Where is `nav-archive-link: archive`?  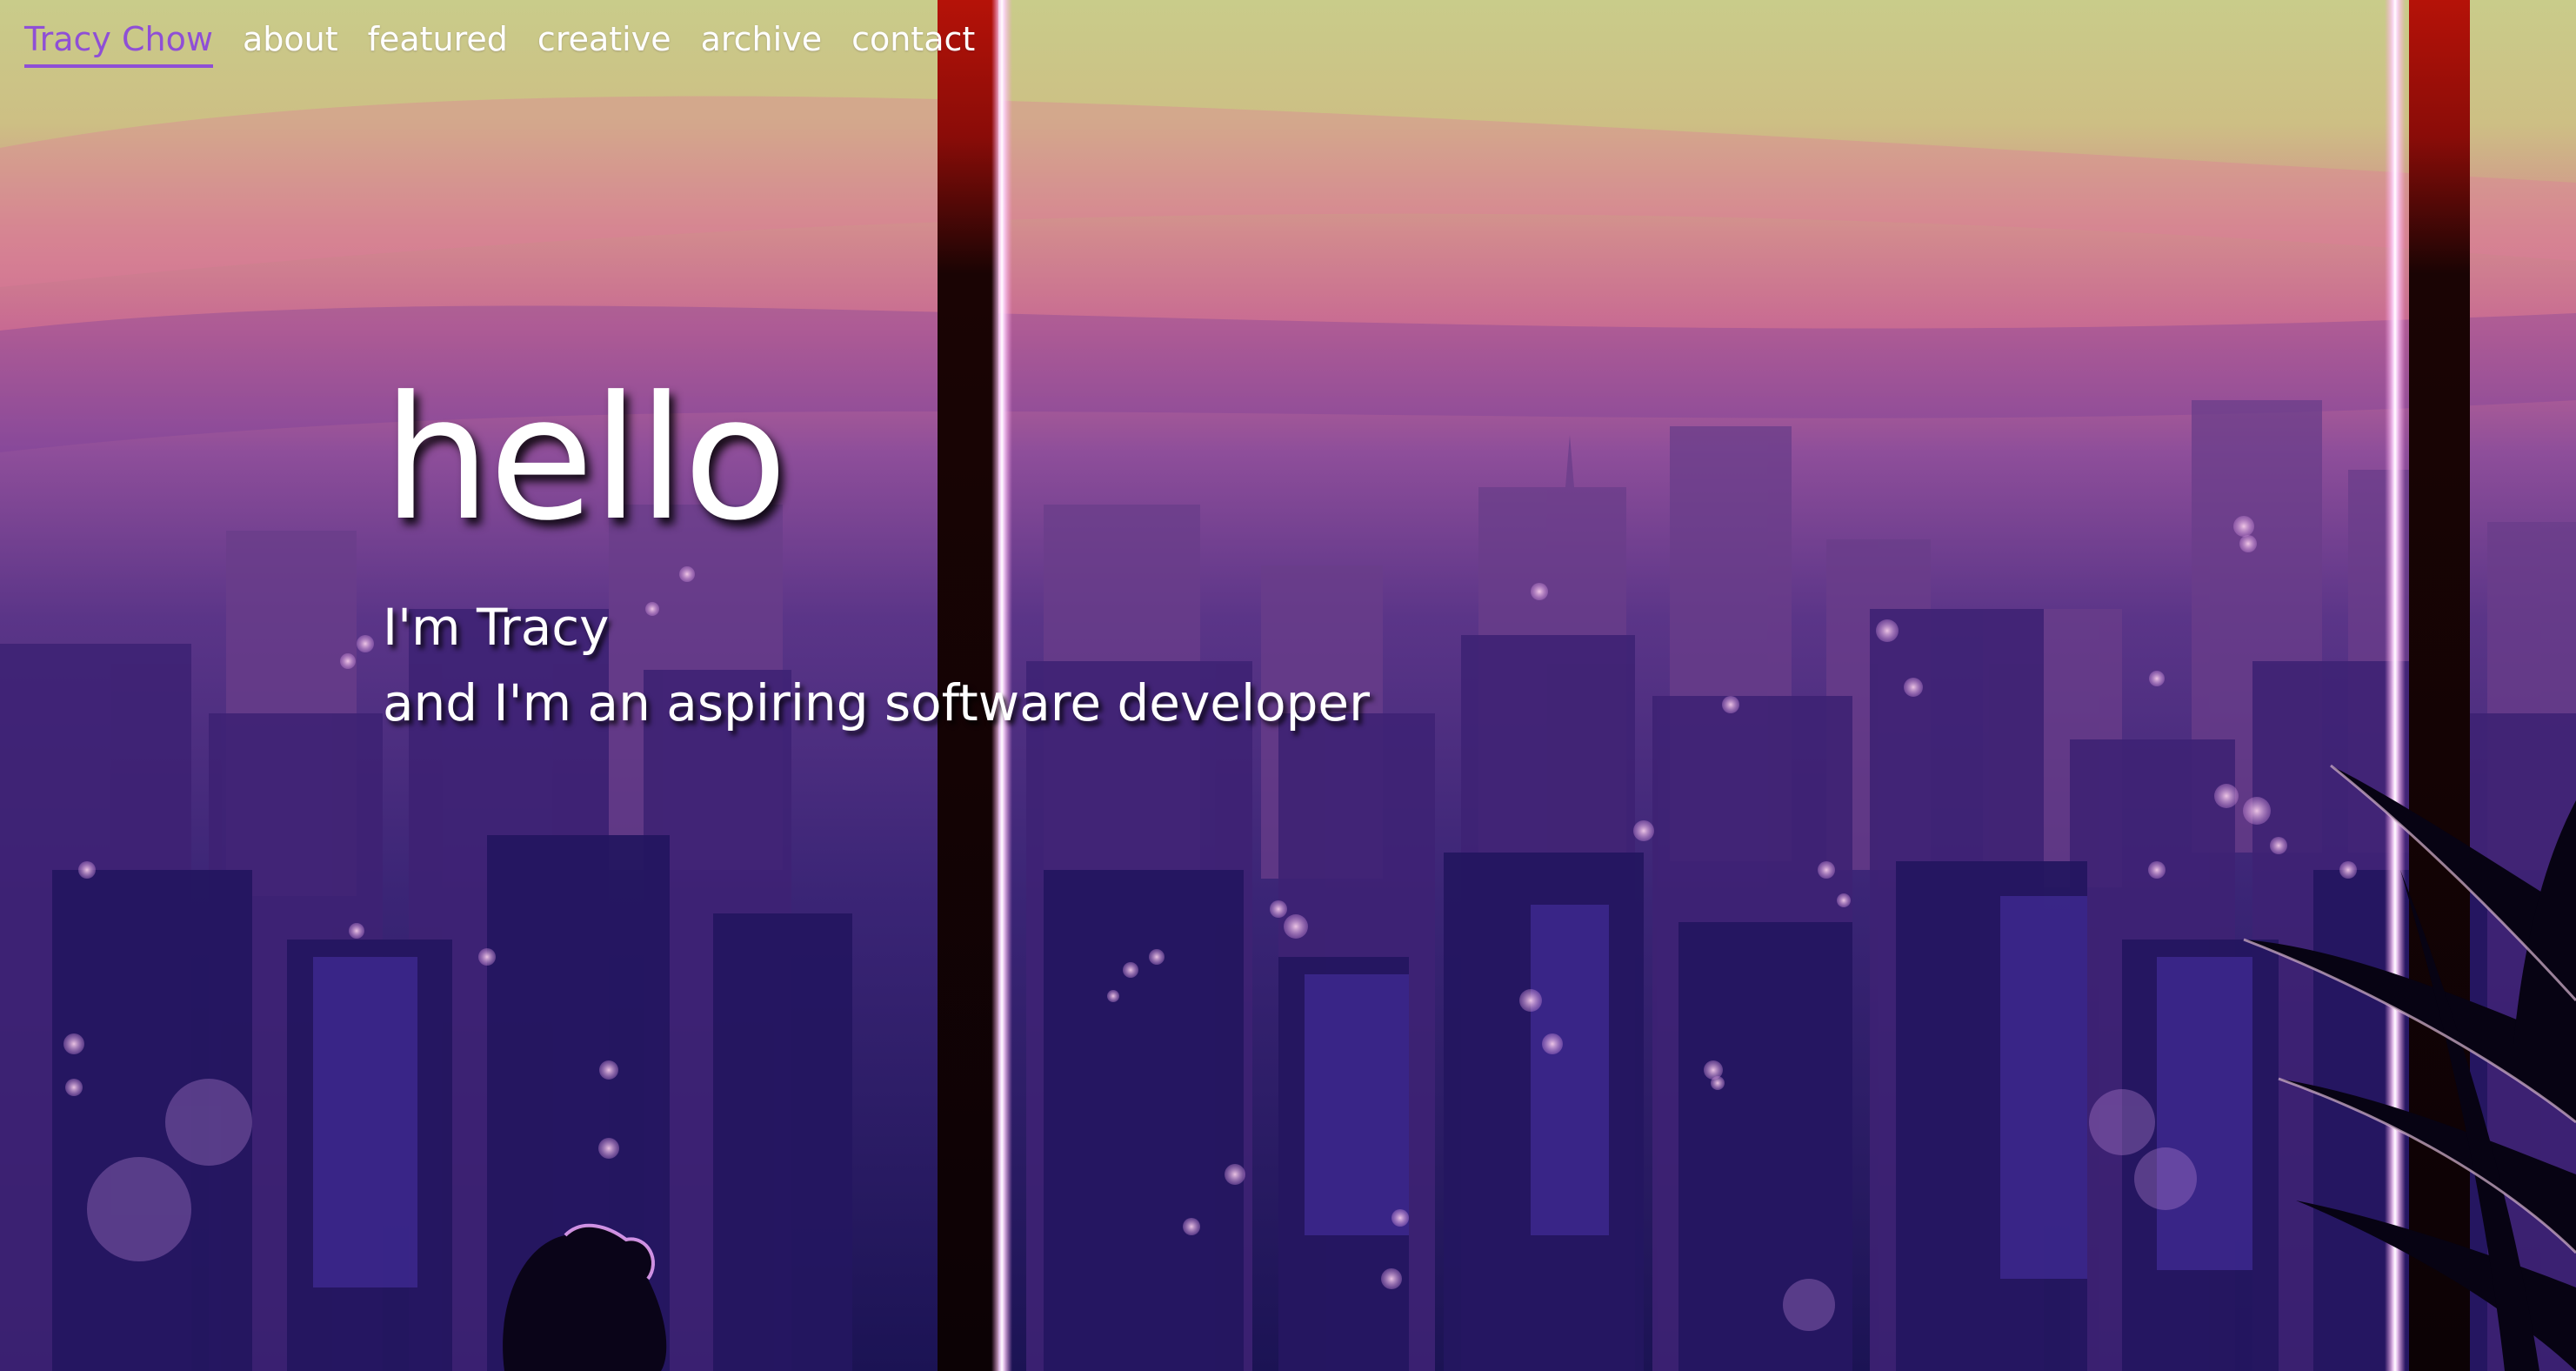 nav-archive-link: archive is located at coordinates (761, 45).